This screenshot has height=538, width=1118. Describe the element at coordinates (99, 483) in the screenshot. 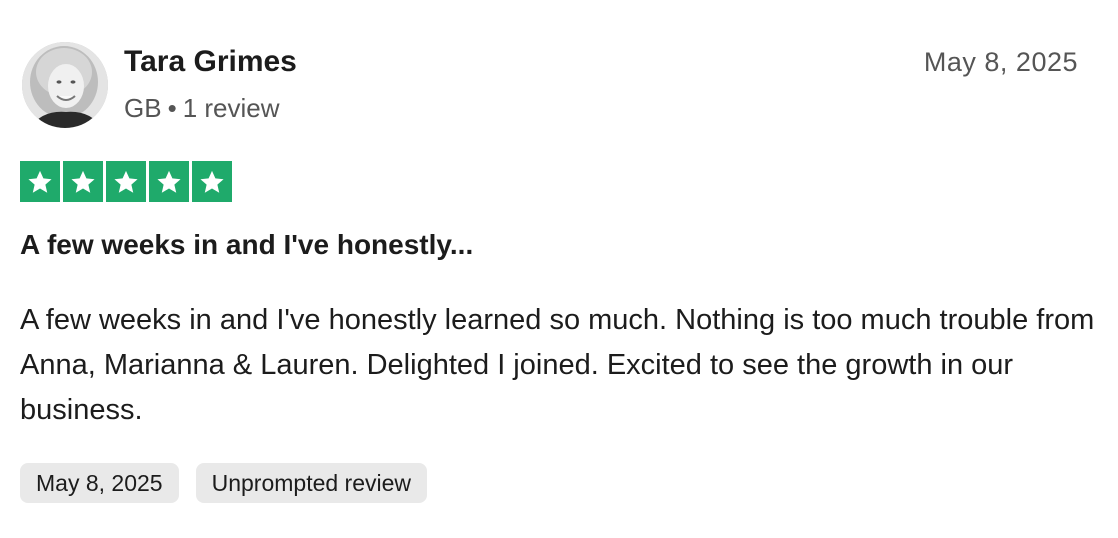

I see `date-tag: May 8, 2025` at that location.